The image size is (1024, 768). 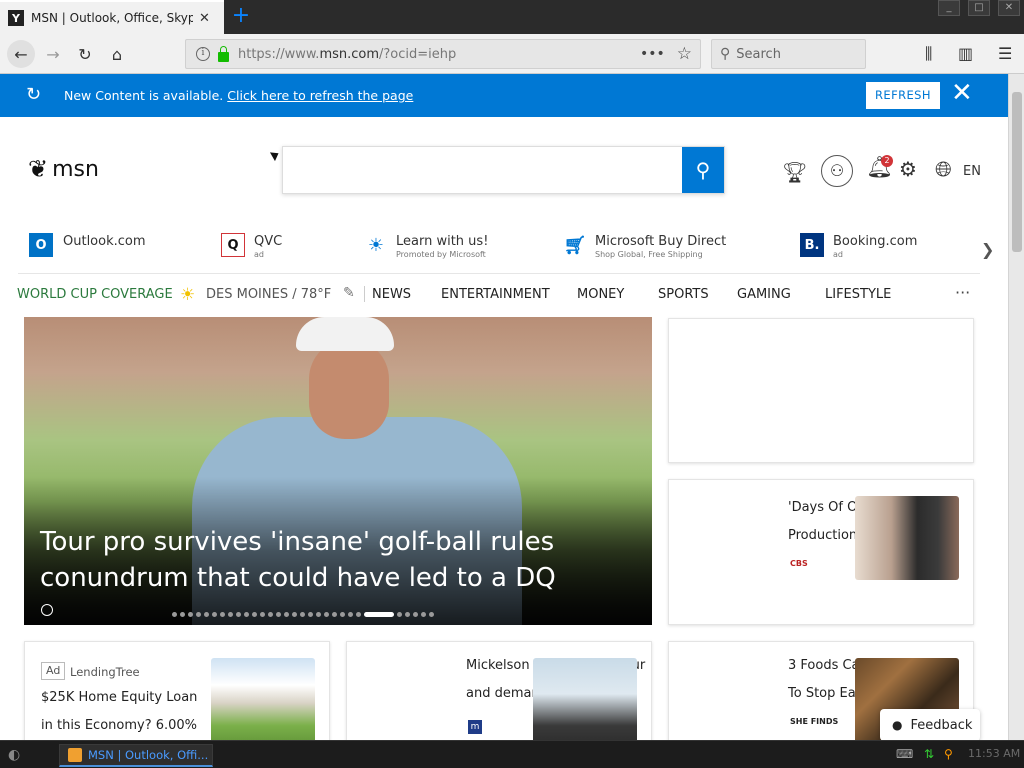 What do you see at coordinates (965, 53) in the screenshot?
I see `sidebar-icon: ▥` at bounding box center [965, 53].